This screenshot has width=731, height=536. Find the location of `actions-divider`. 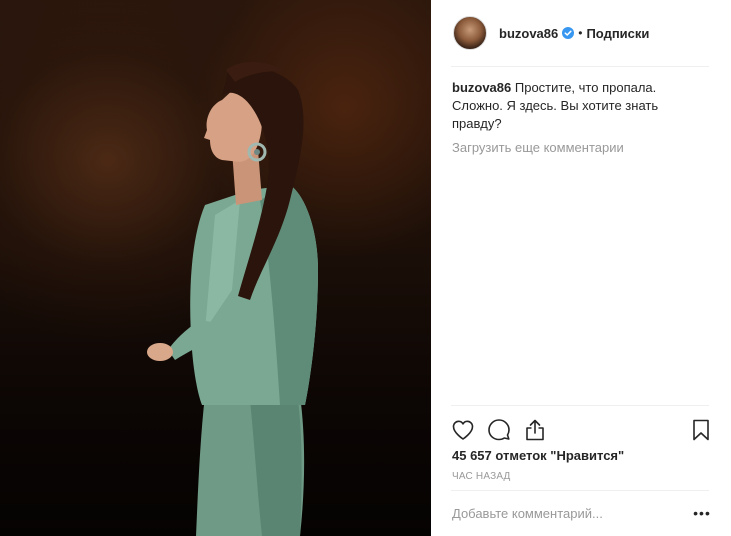

actions-divider is located at coordinates (580, 405).